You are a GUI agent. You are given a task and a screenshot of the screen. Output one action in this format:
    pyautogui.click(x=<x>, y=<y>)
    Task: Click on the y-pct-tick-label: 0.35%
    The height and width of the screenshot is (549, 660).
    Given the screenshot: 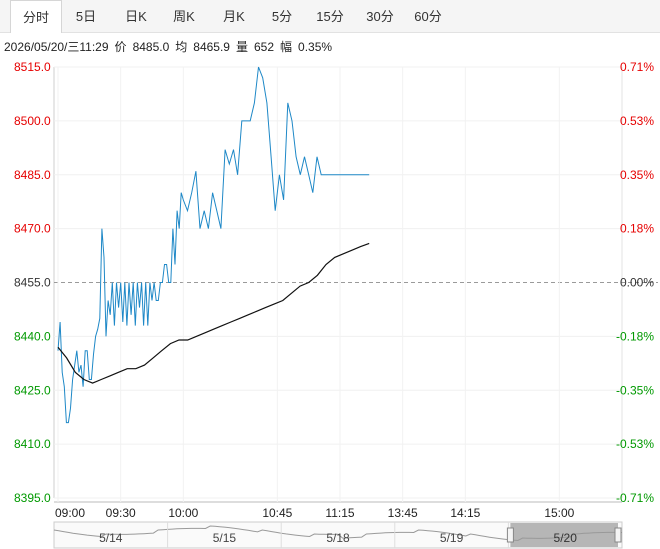 What is the action you would take?
    pyautogui.click(x=637, y=175)
    